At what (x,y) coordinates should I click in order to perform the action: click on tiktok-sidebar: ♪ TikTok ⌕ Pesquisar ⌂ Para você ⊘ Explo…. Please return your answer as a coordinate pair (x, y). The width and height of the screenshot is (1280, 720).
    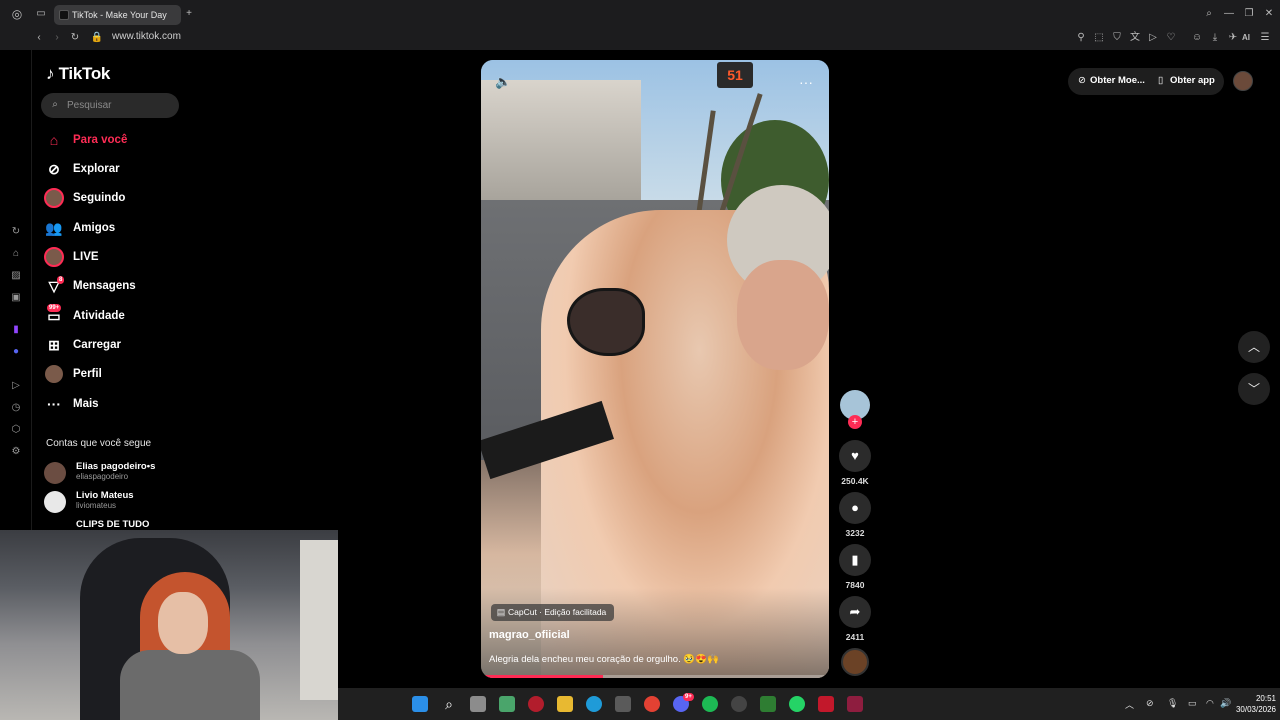
    Looking at the image, I should click on (112, 290).